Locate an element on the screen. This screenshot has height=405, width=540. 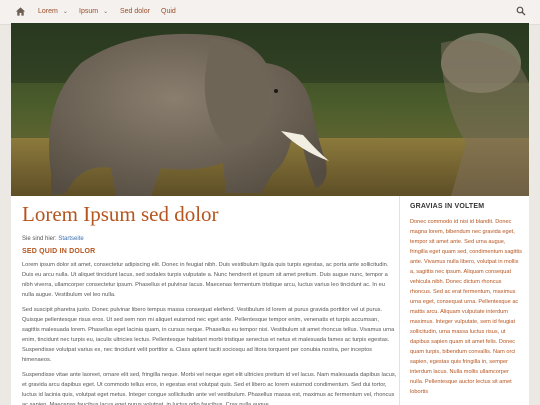
home-icon is located at coordinates (20, 11).